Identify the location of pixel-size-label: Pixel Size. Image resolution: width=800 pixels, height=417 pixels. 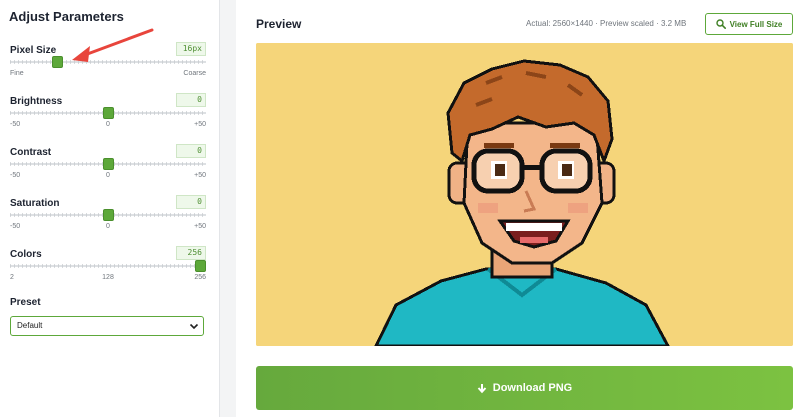
(33, 50).